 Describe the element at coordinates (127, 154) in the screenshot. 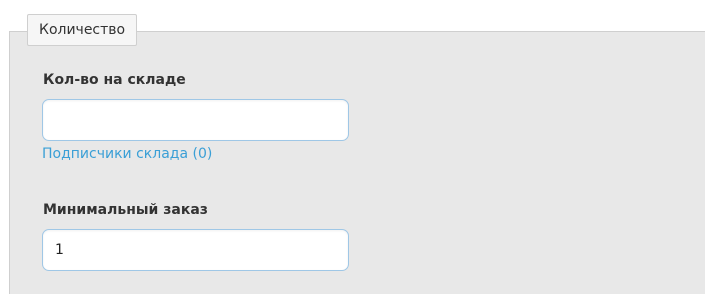

I see `stock-subscribers-link: Подписчики склада (0)` at that location.